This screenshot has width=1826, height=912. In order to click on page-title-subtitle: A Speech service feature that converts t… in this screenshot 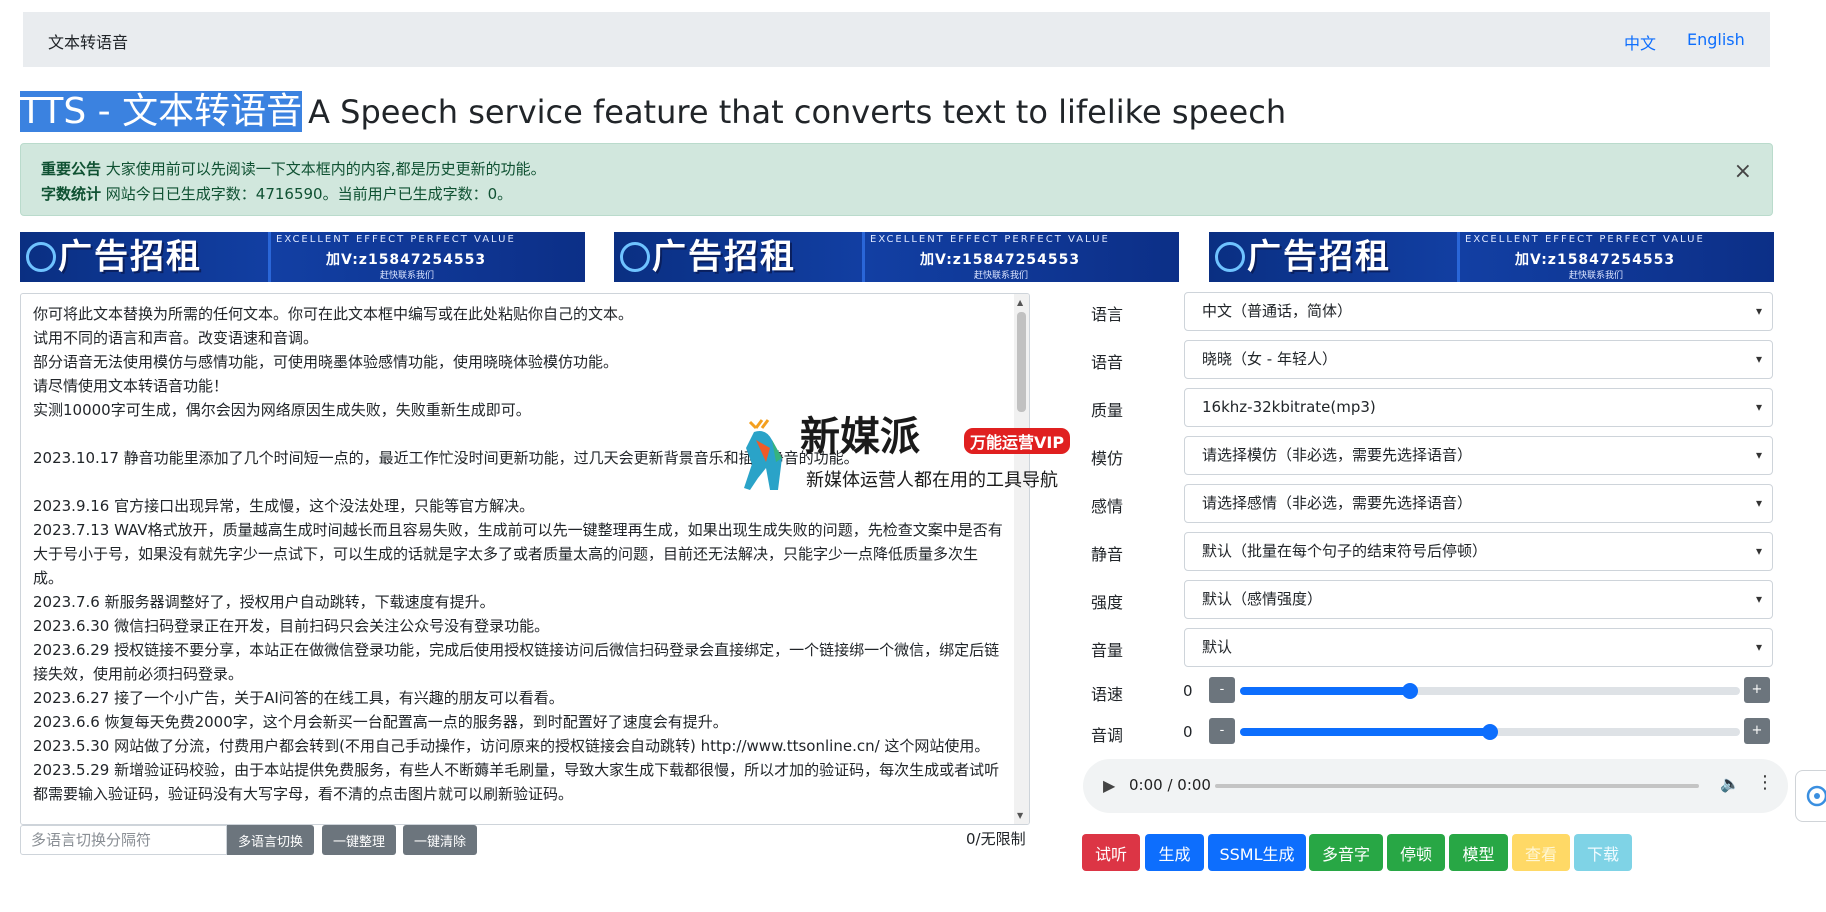, I will do `click(797, 112)`.